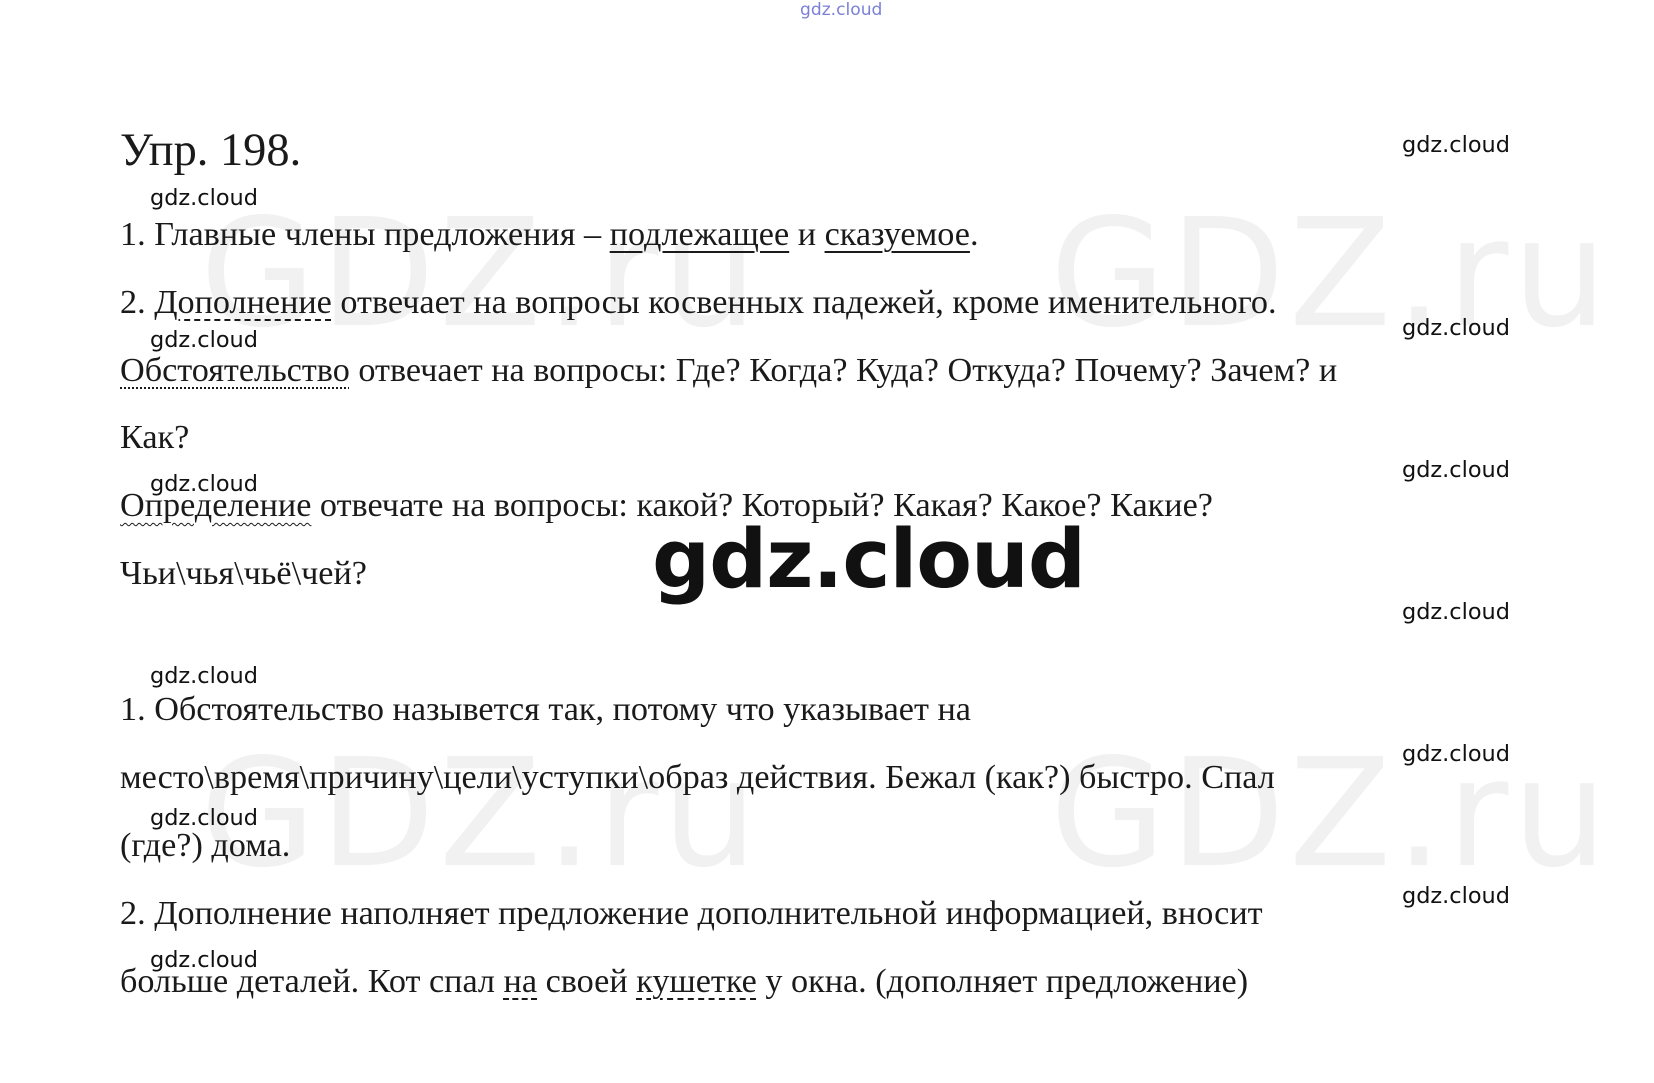 The image size is (1654, 1083). Describe the element at coordinates (1456, 612) in the screenshot. I see `watermark-right-4: gdz.cloud` at that location.